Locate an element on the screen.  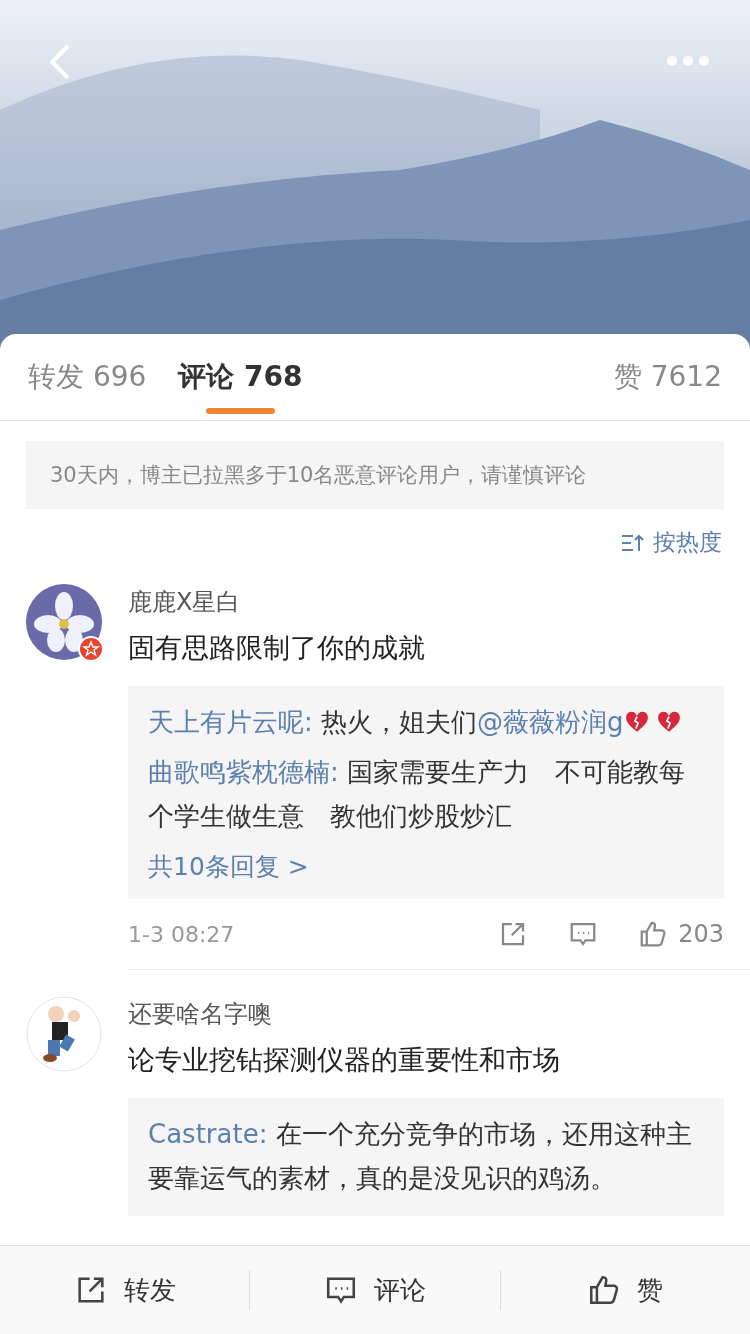
thumbs-up-icon is located at coordinates (653, 934).